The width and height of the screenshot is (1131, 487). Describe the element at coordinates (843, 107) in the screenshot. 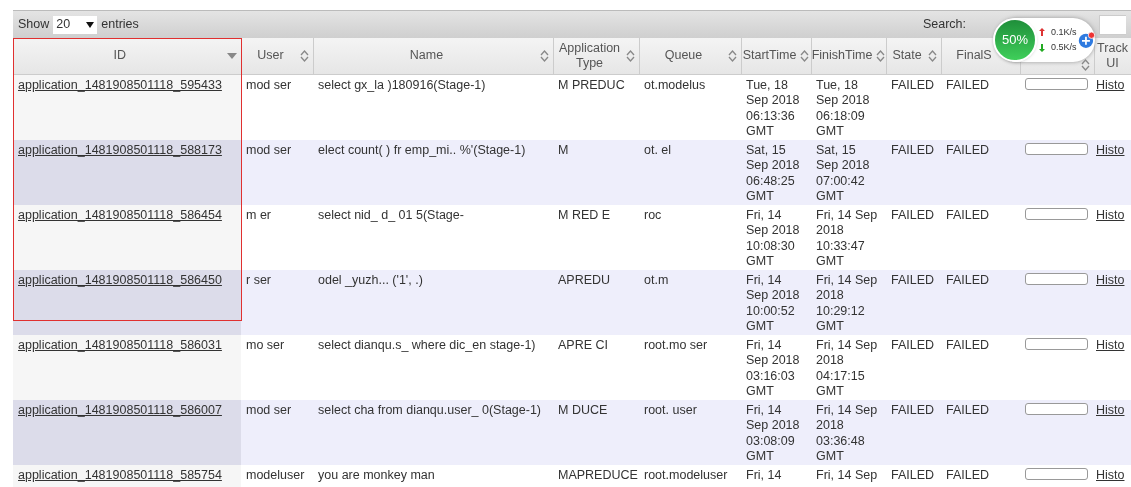

I see `table-cell: Tue, 18 Sep 2018 06:18:09 GMT` at that location.